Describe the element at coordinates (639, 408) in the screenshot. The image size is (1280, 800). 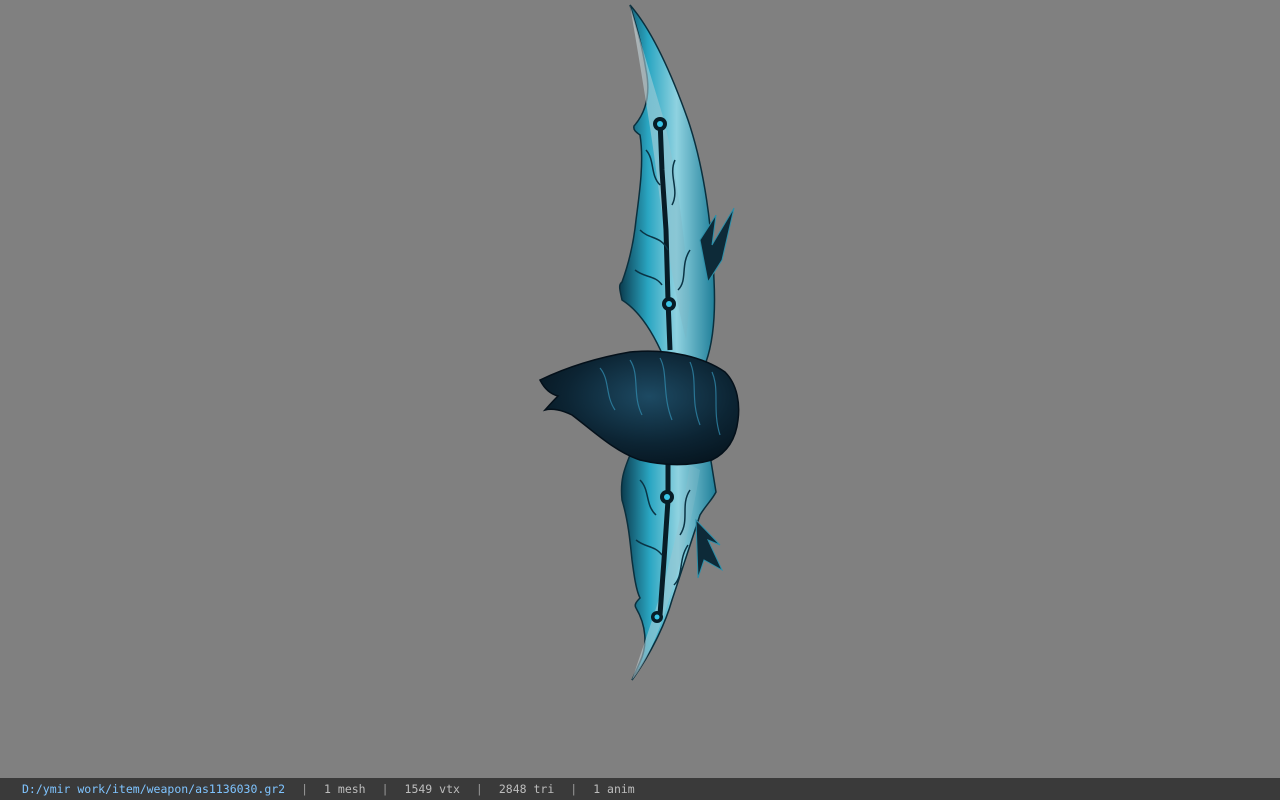
I see `weapon-handle` at that location.